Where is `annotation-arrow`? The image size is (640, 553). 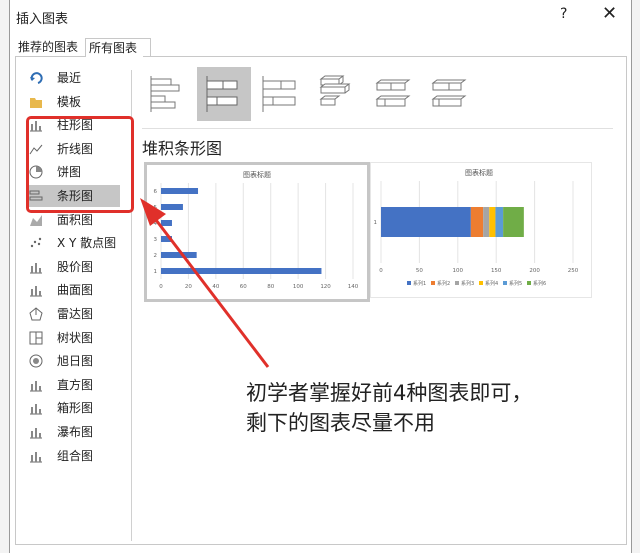
annotation-arrow is located at coordinates (205, 283).